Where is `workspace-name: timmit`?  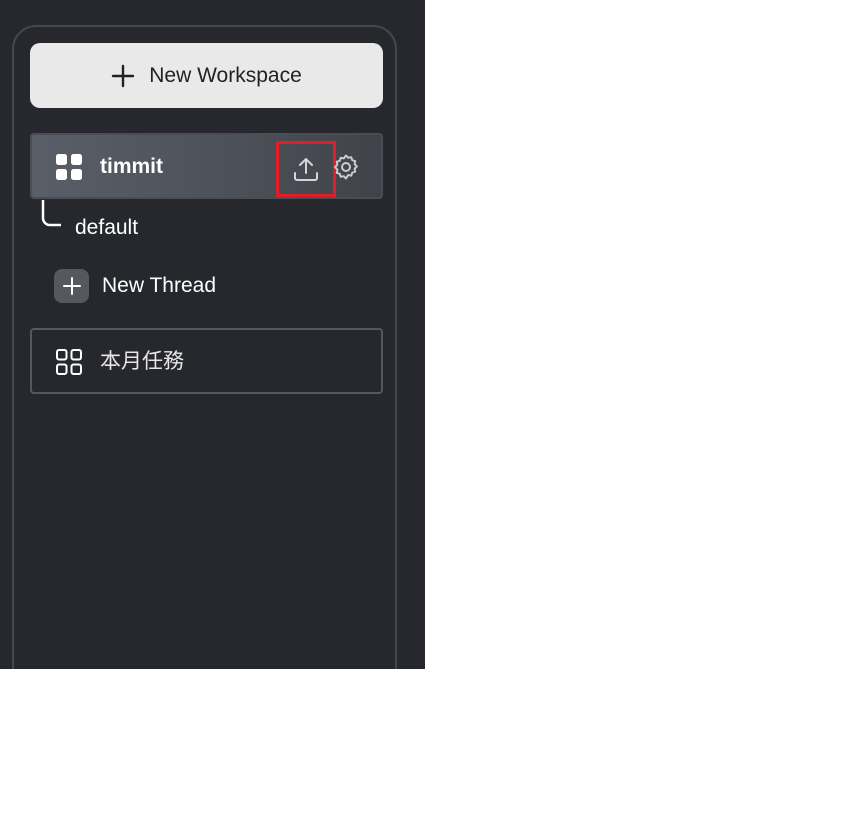
workspace-name: timmit is located at coordinates (131, 166).